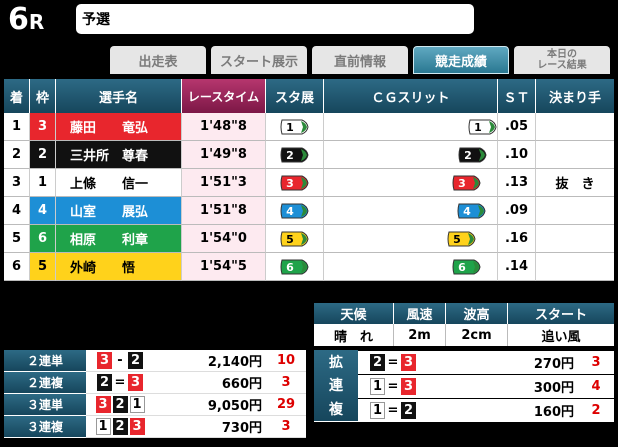 The height and width of the screenshot is (447, 618). What do you see at coordinates (466, 267) in the screenshot?
I see `boat-icon: 6` at bounding box center [466, 267].